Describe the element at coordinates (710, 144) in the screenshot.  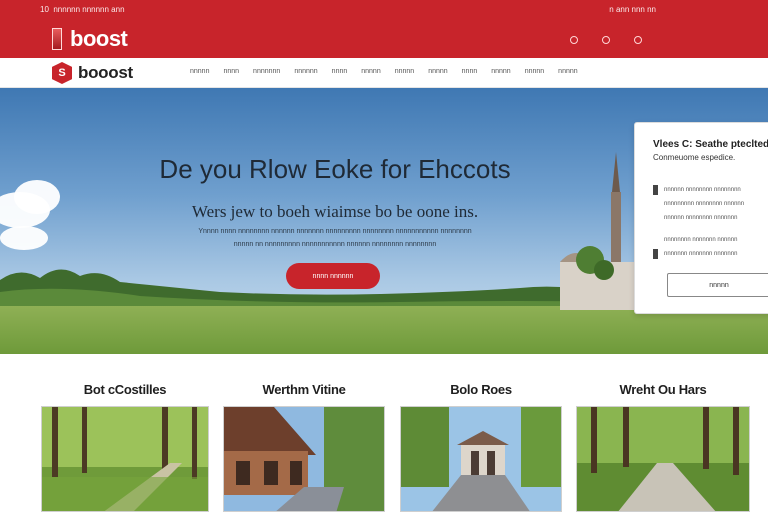
I see `card-title: Vlees C: Seathe pteclted` at that location.